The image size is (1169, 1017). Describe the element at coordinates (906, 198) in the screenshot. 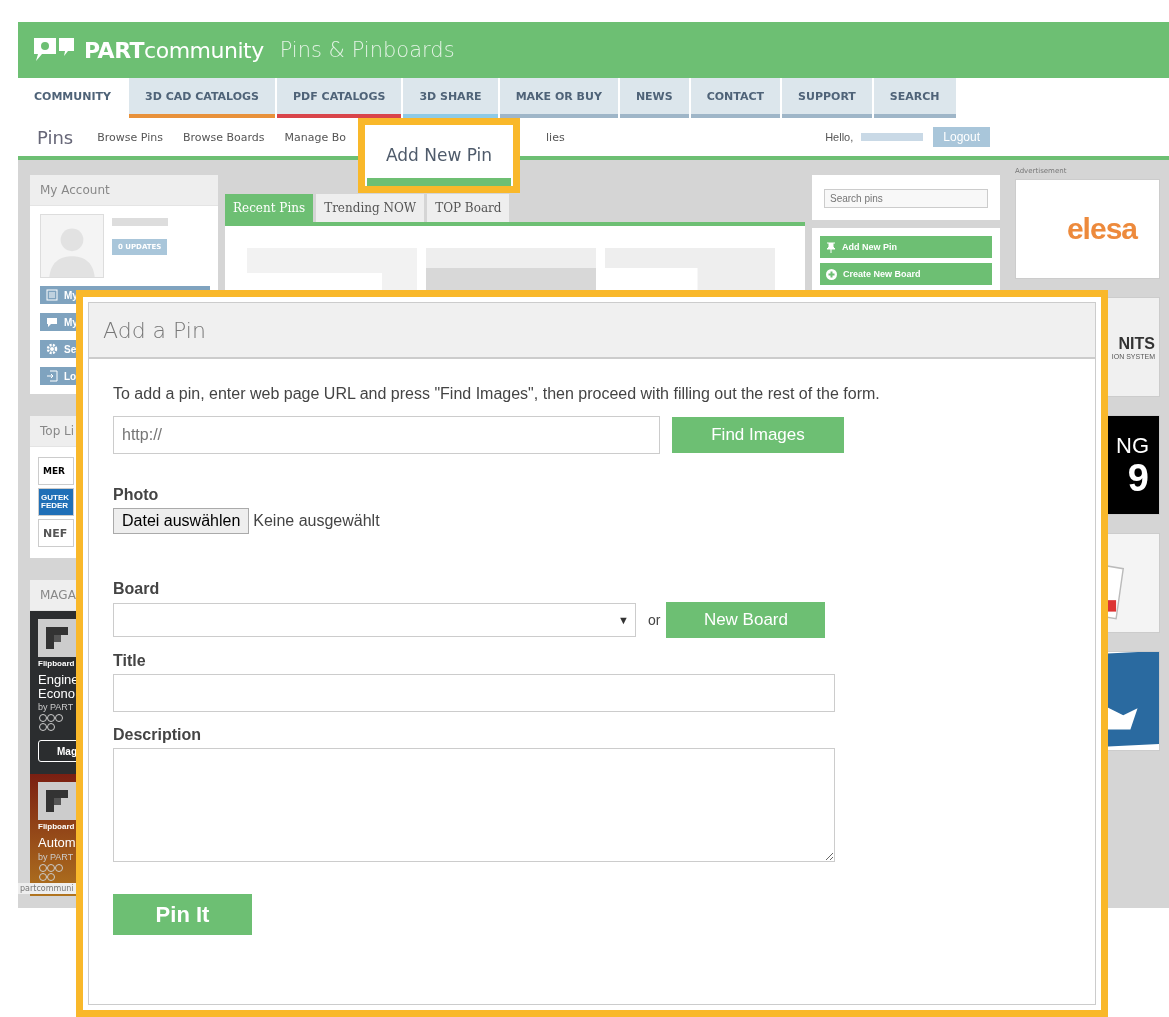

I see `search-field: Search pins` at that location.